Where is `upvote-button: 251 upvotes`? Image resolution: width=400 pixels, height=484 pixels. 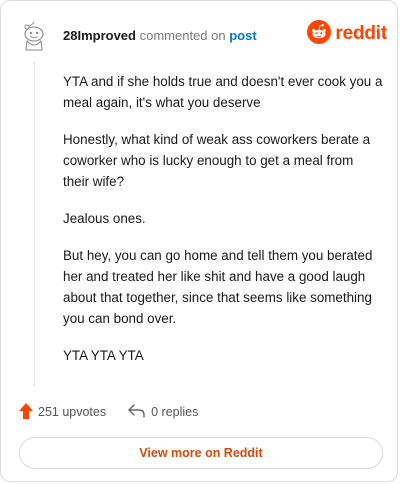
upvote-button: 251 upvotes is located at coordinates (63, 412).